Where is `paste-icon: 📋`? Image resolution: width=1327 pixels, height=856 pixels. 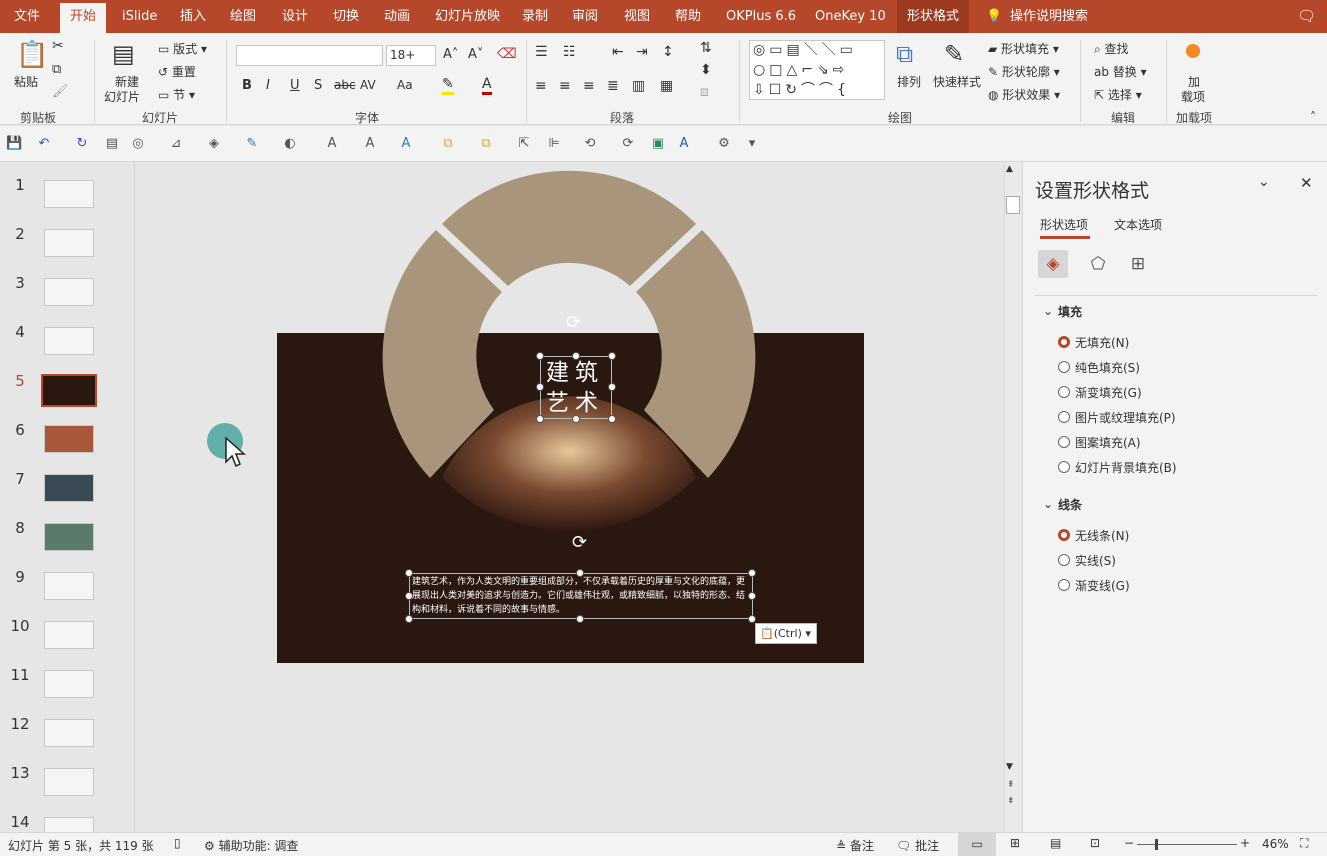 paste-icon: 📋 is located at coordinates (32, 55).